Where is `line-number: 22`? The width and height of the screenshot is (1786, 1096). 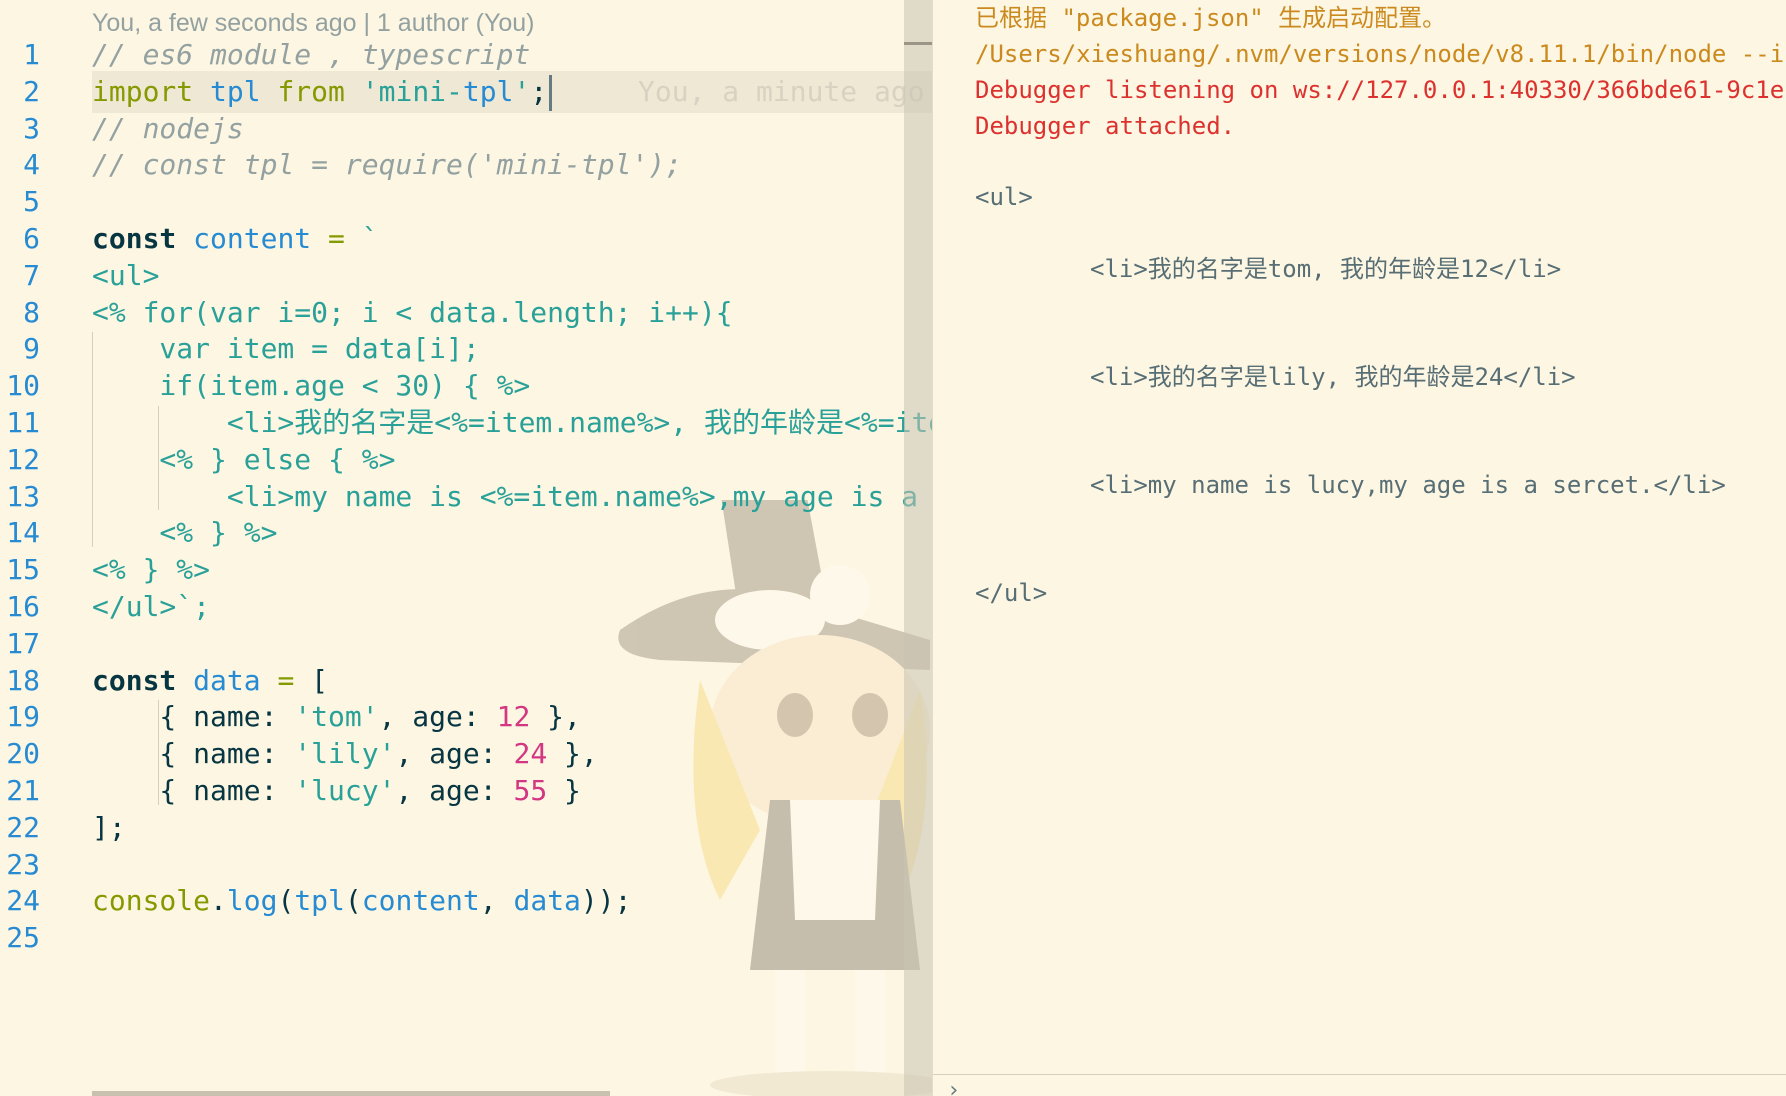
line-number: 22 is located at coordinates (20, 828).